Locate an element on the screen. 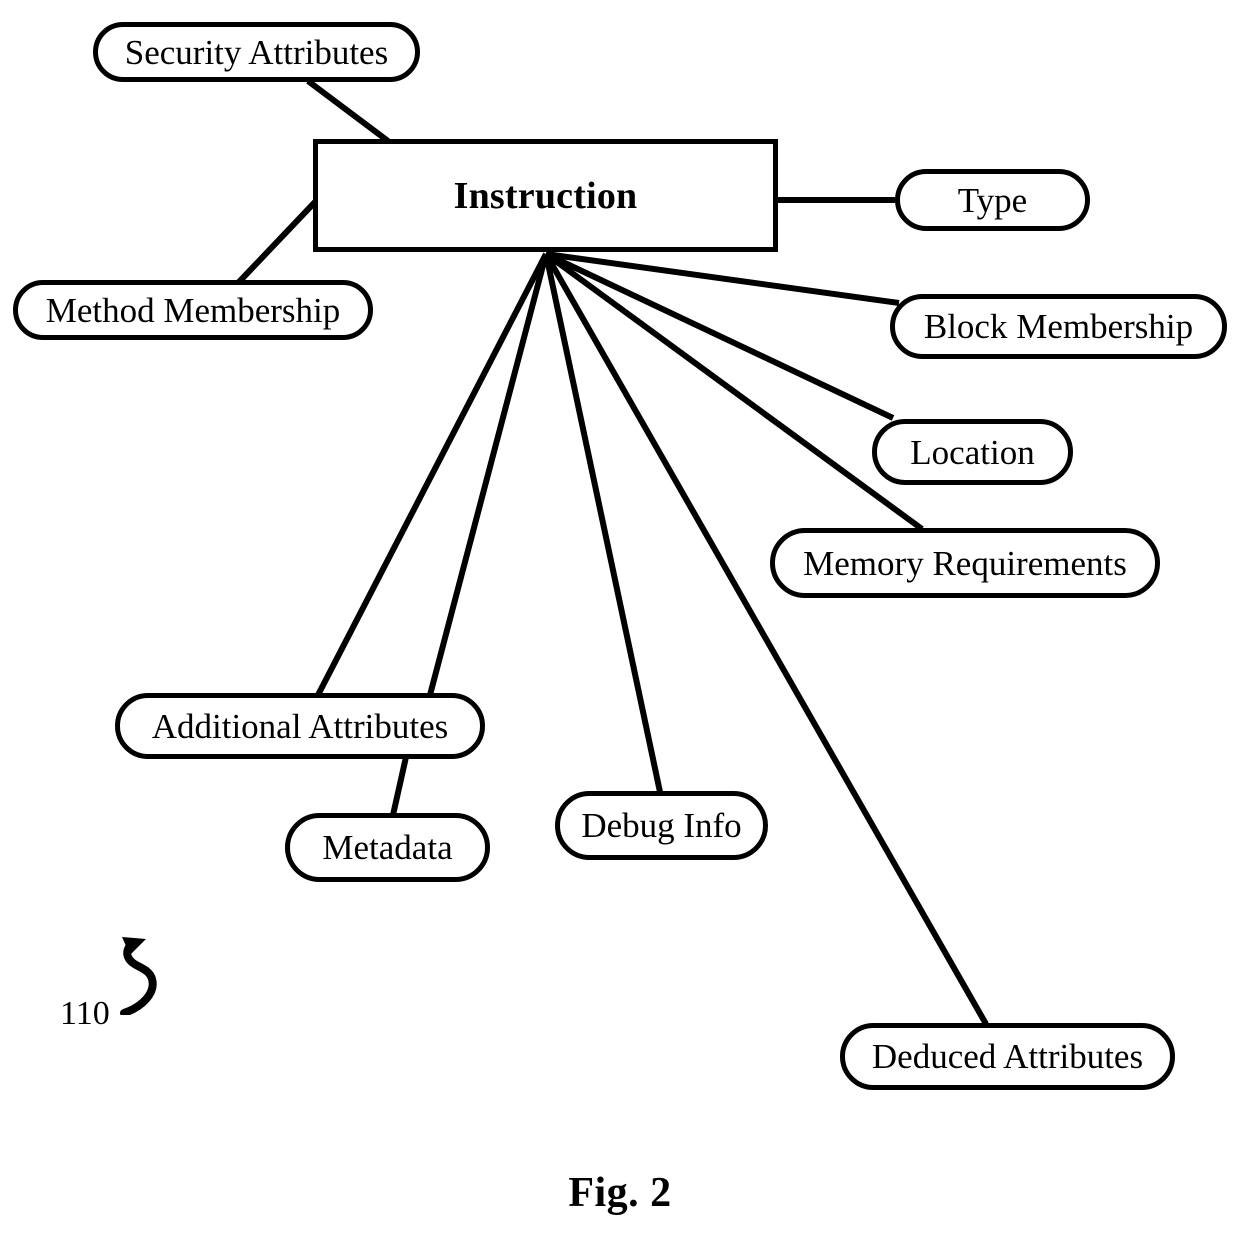  node-security-attributes: Security Attributes is located at coordinates (256, 52).